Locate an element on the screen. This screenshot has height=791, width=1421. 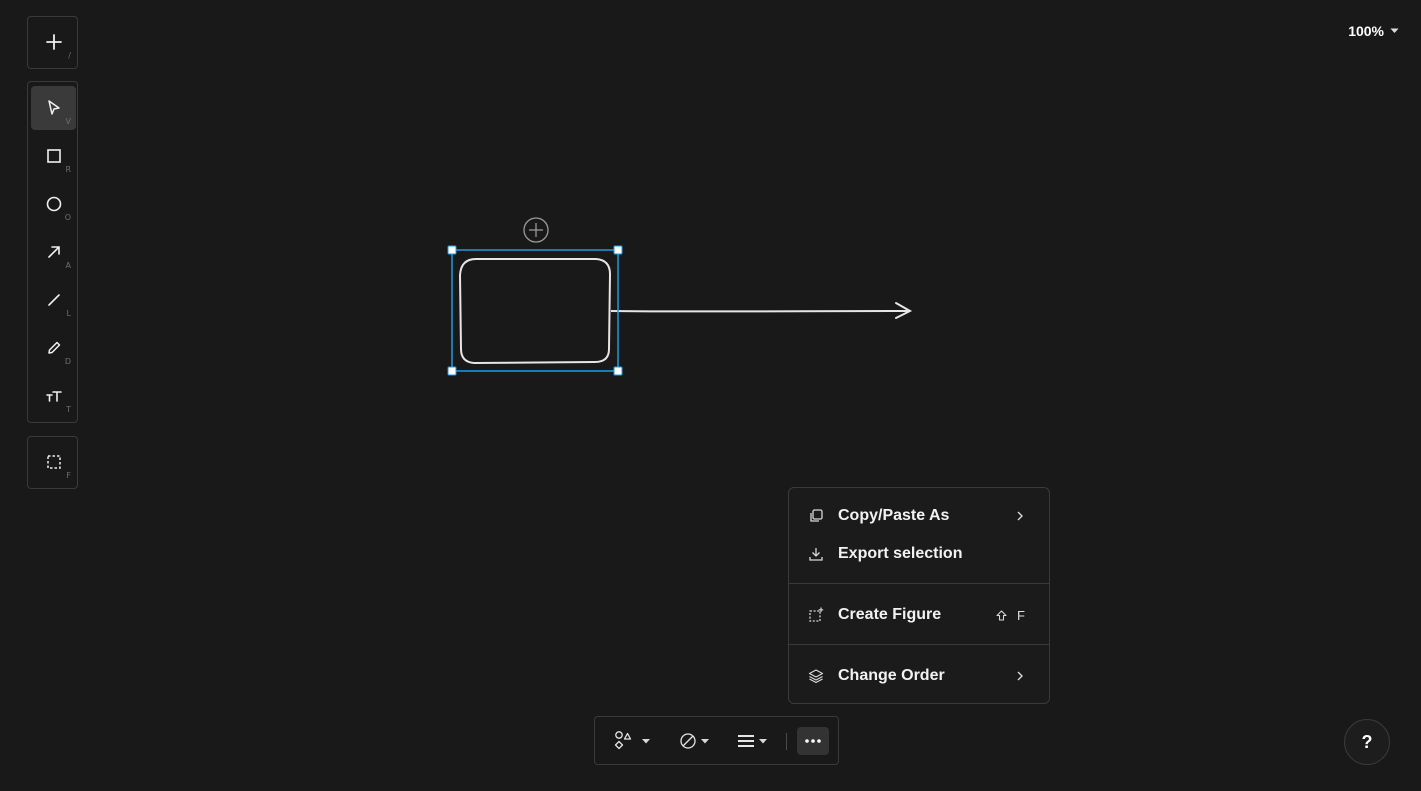
ellipse-shortcut: O is located at coordinates (67, 217).